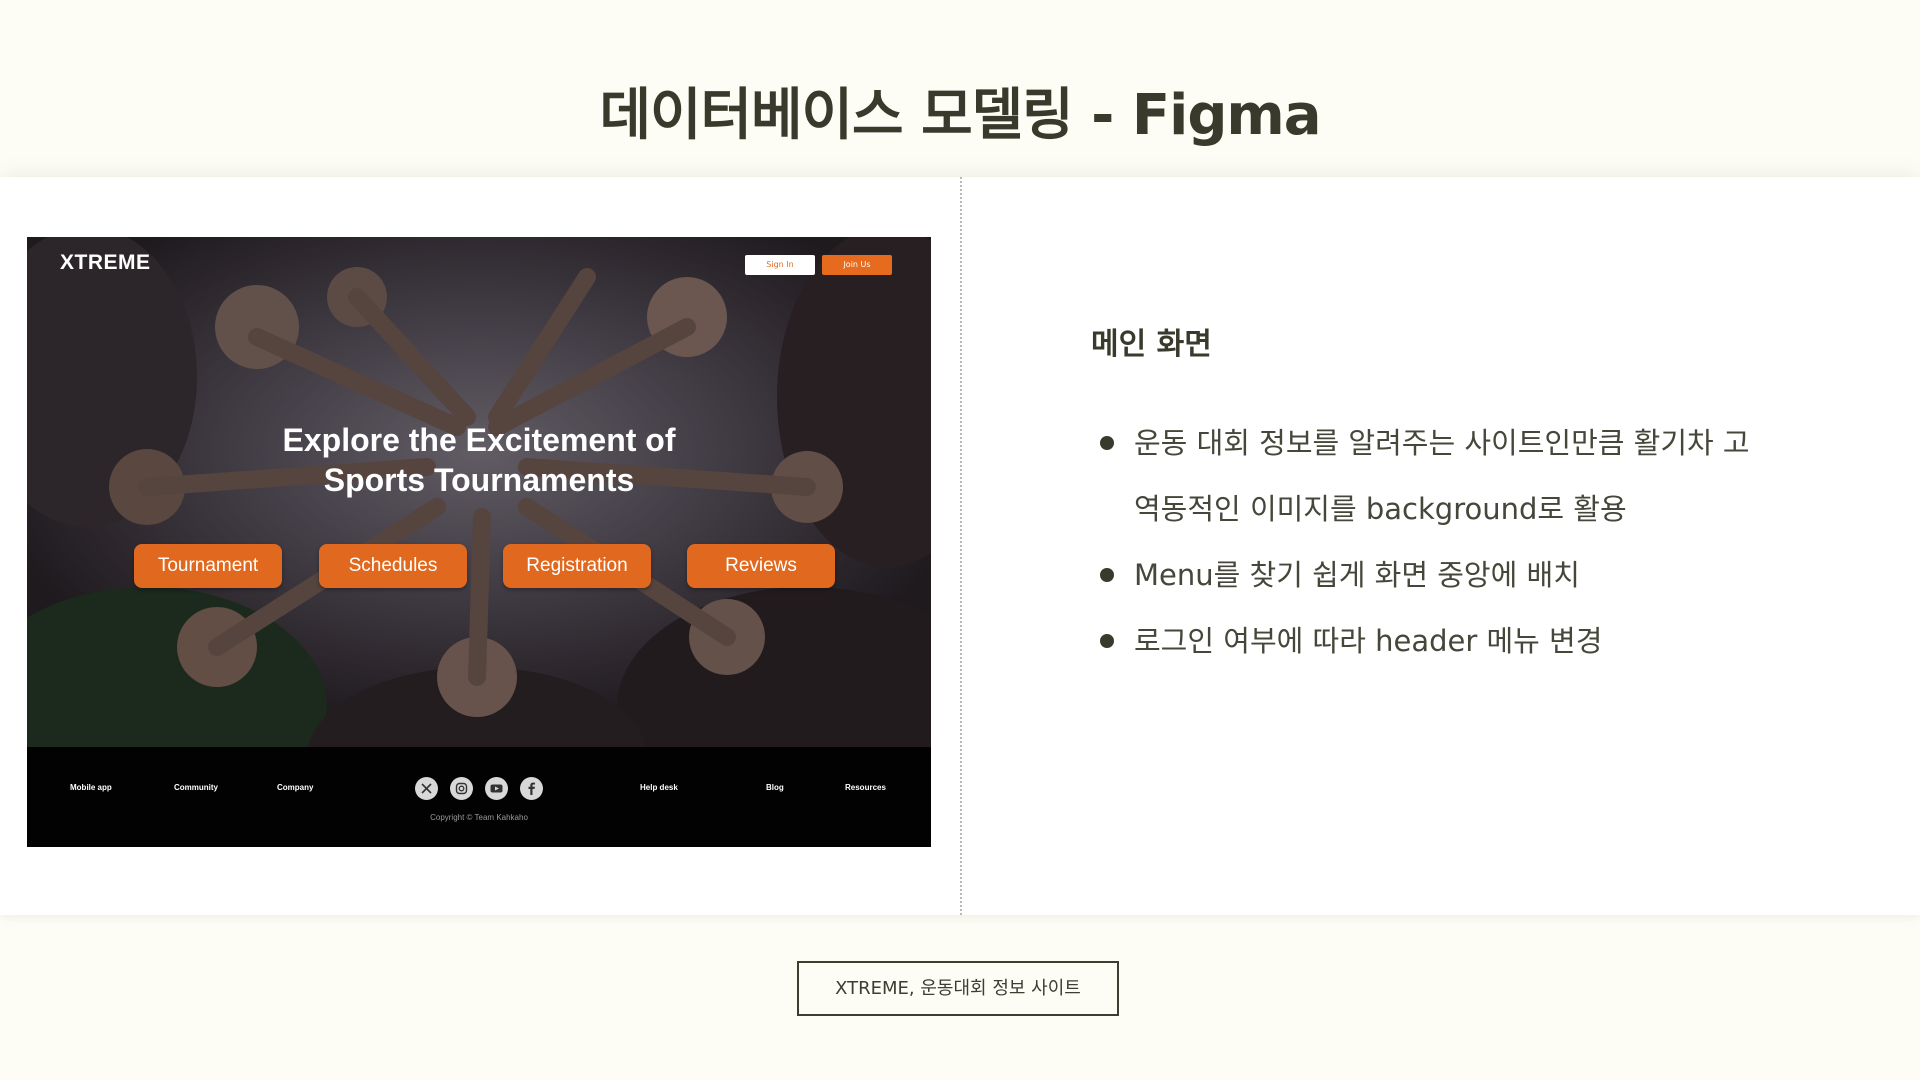 This screenshot has height=1080, width=1920. What do you see at coordinates (958, 988) in the screenshot?
I see `slide-caption: XTREME, 운동대회 정보 사이트` at bounding box center [958, 988].